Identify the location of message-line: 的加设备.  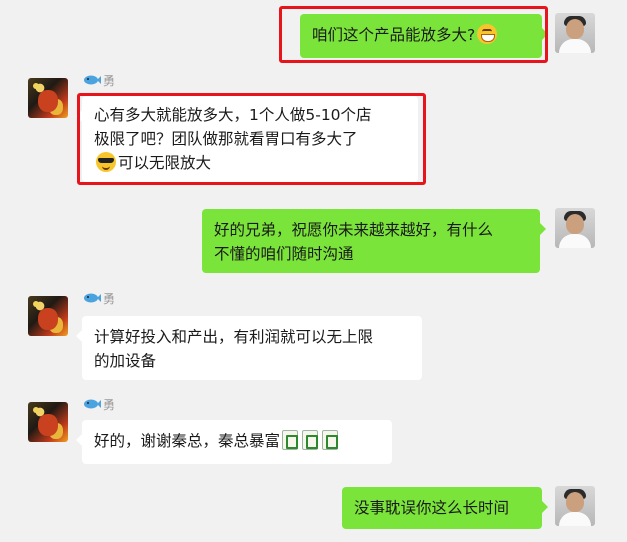
(125, 361).